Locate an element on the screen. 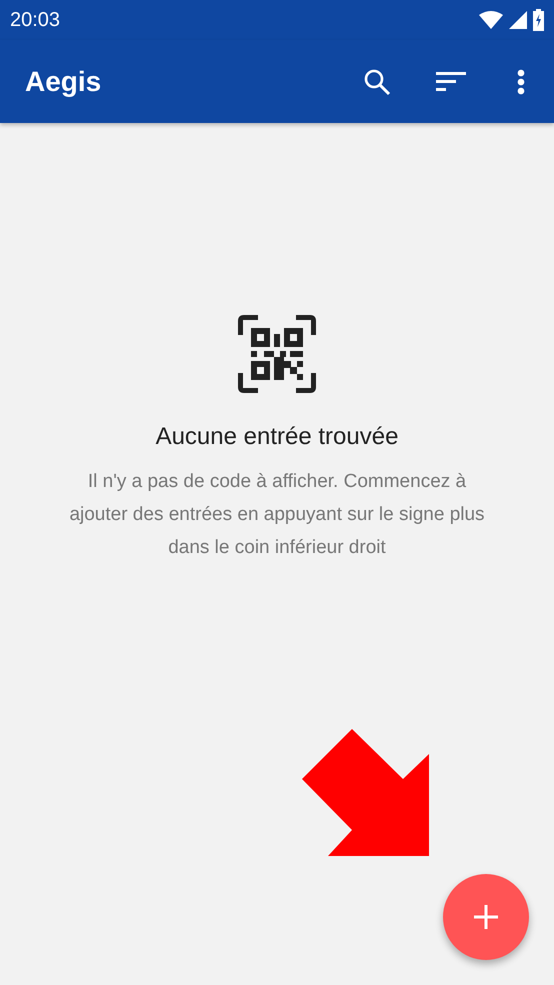 This screenshot has width=554, height=985. plus-icon is located at coordinates (486, 917).